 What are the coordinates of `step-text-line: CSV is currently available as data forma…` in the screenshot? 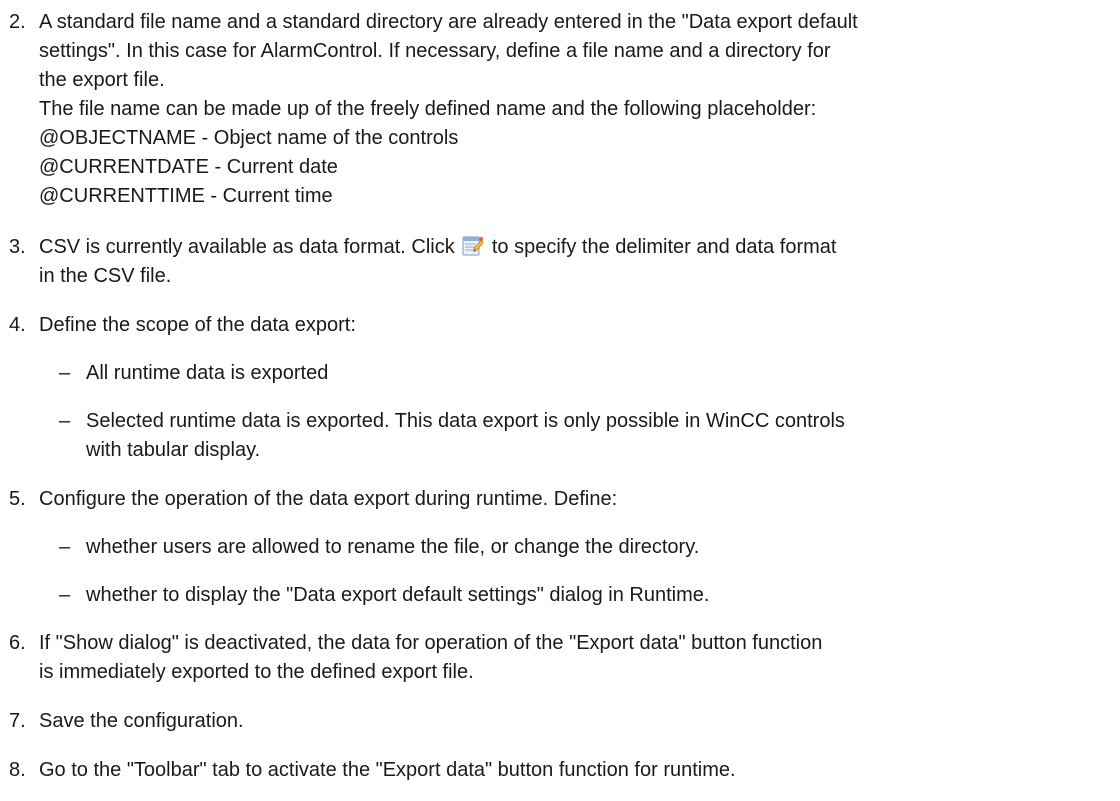 It's located at (579, 247).